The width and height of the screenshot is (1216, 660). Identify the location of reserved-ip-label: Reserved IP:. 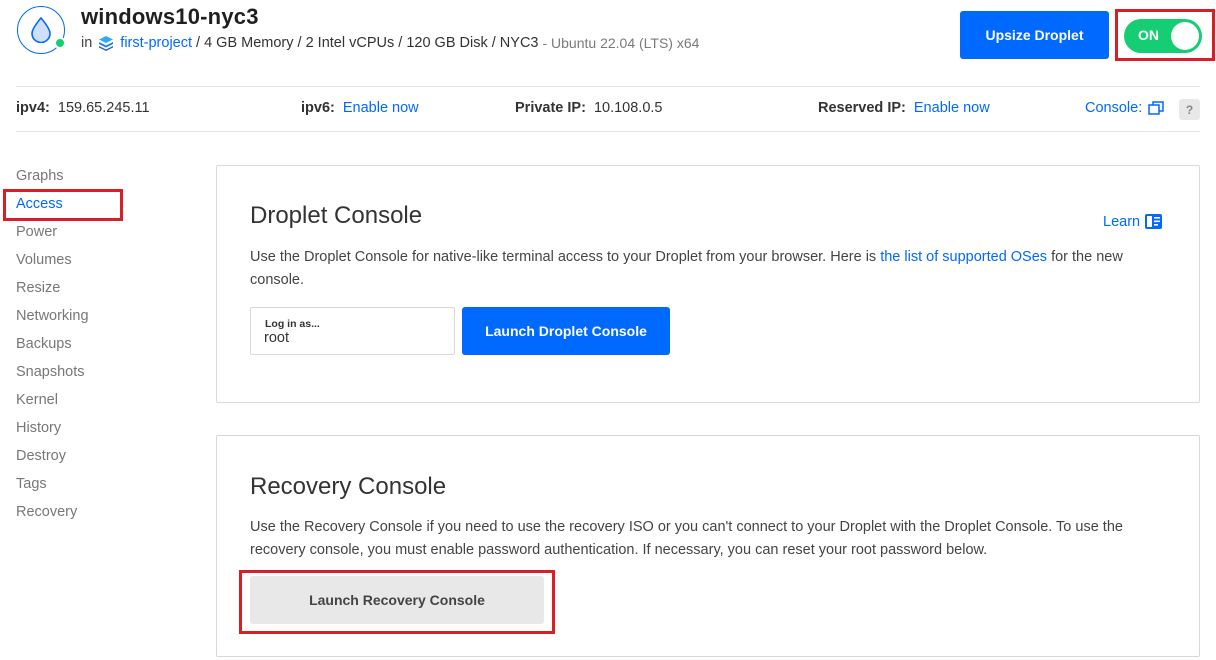
(862, 108).